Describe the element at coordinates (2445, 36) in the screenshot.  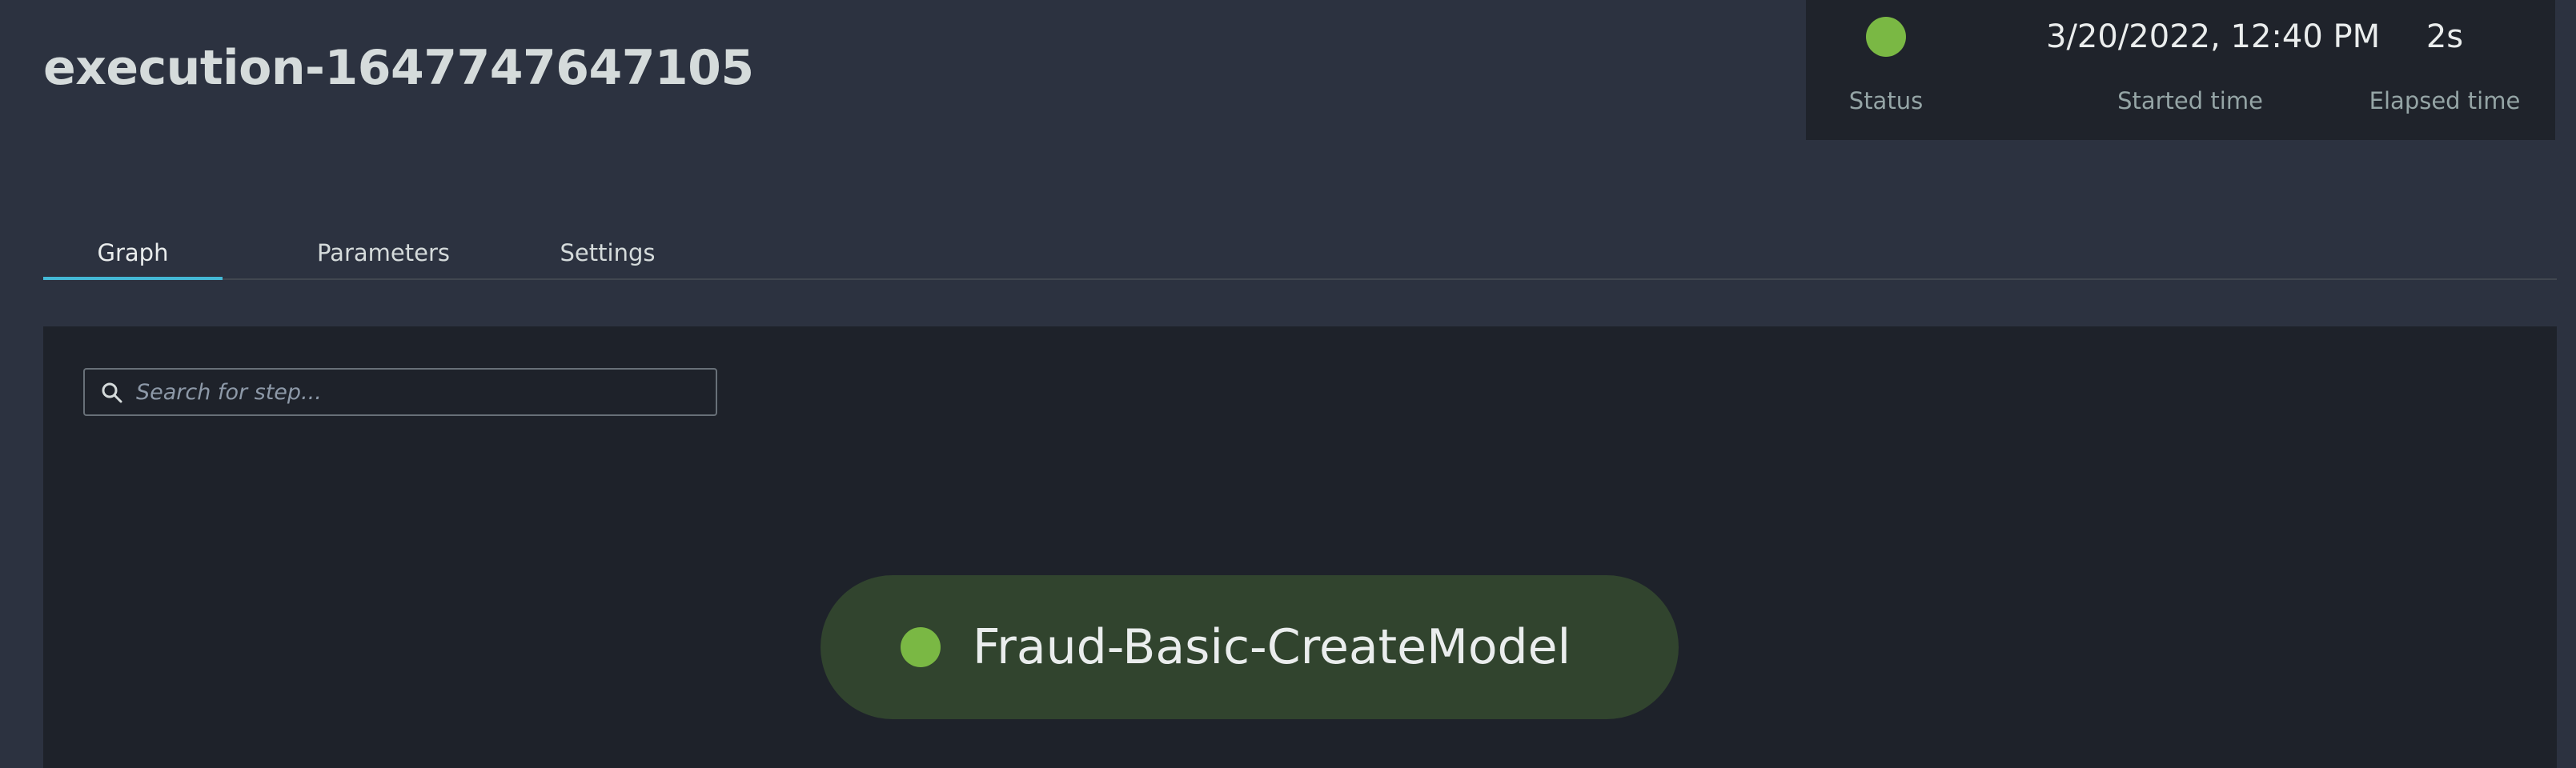
I see `elapsed-time-value: 2s` at that location.